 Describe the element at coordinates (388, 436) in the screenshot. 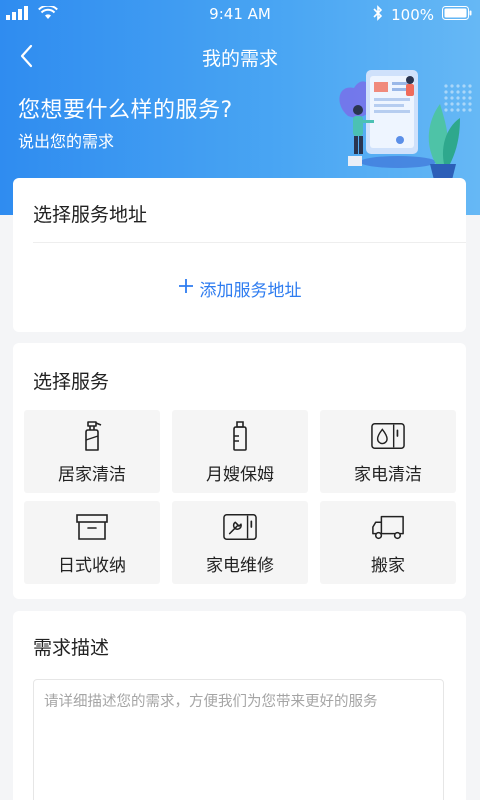

I see `washing-machine-icon` at that location.